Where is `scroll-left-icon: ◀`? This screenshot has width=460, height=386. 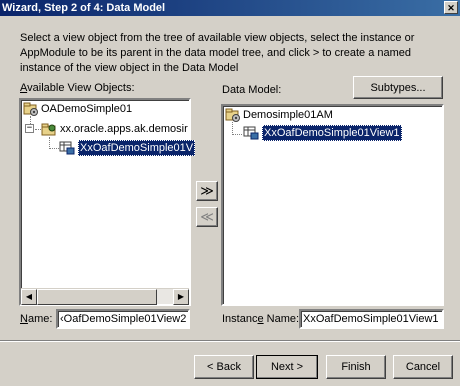 scroll-left-icon: ◀ is located at coordinates (29, 297).